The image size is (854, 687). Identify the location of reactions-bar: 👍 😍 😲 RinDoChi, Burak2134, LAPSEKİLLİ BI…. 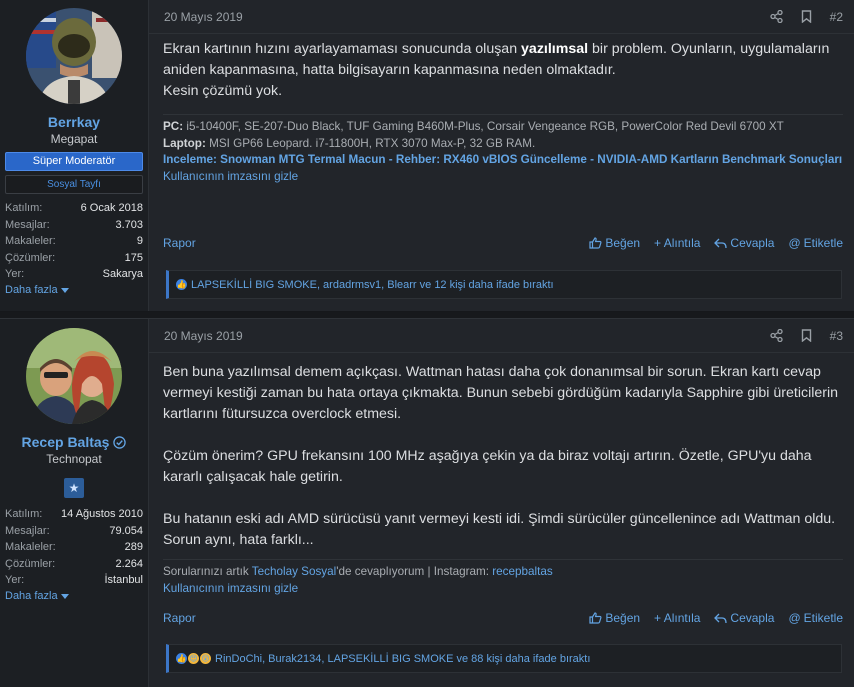
(504, 658).